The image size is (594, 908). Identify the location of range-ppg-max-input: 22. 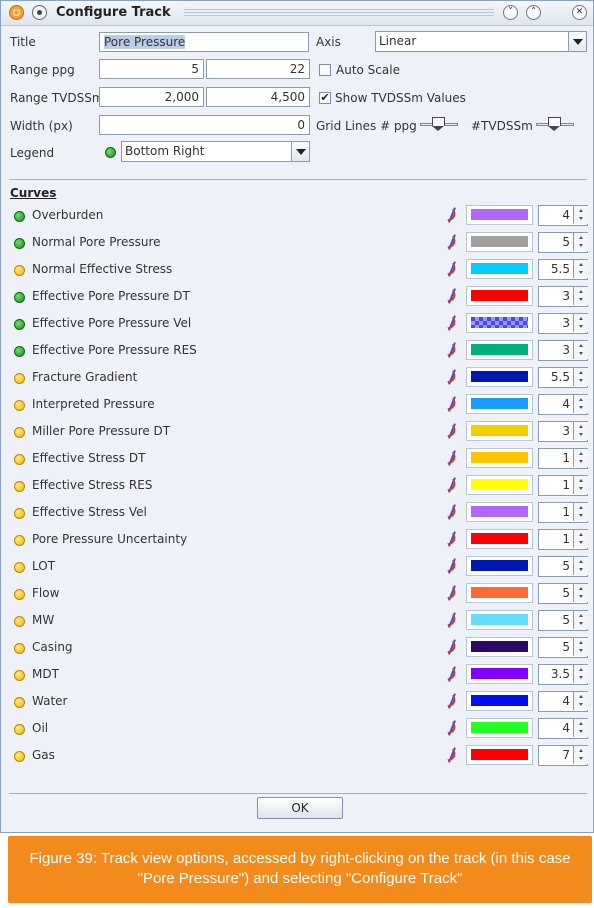
(258, 69).